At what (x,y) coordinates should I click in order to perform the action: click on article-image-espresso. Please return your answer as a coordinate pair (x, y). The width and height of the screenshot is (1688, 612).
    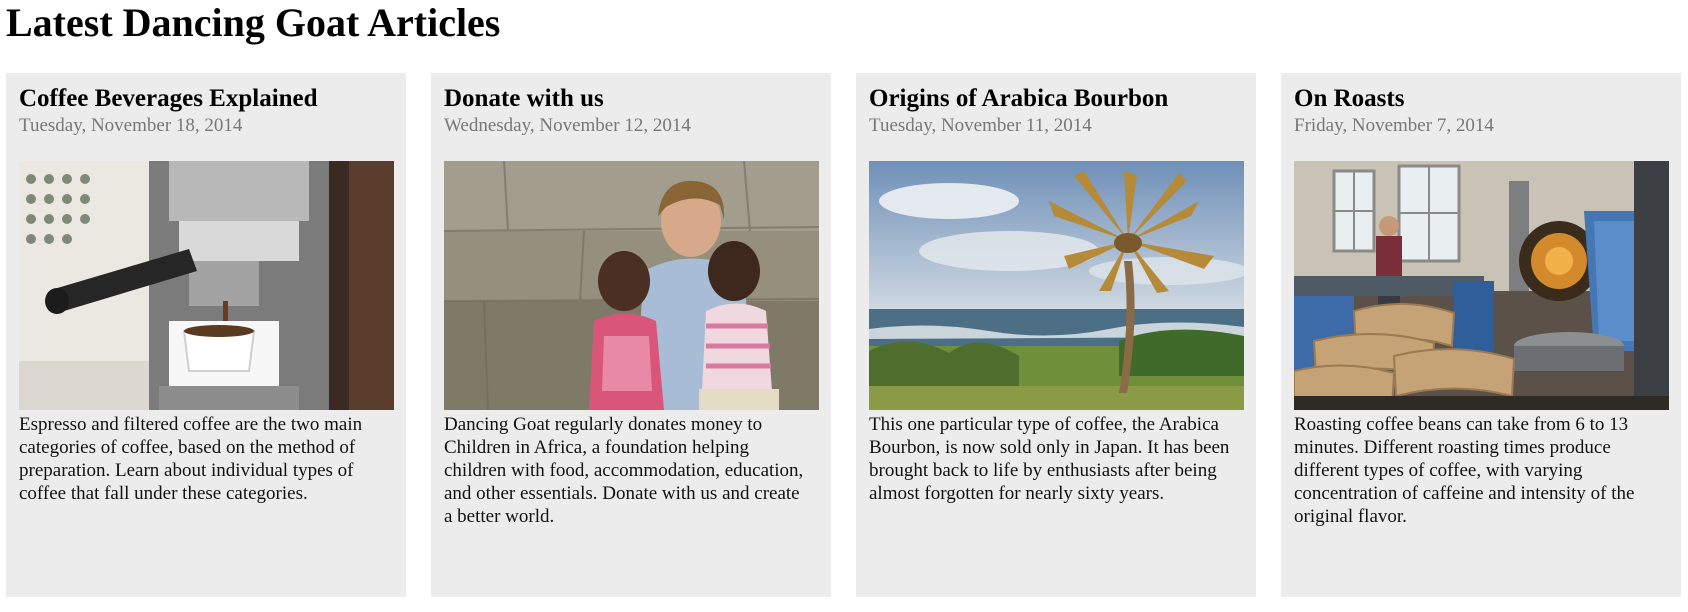
    Looking at the image, I should click on (206, 285).